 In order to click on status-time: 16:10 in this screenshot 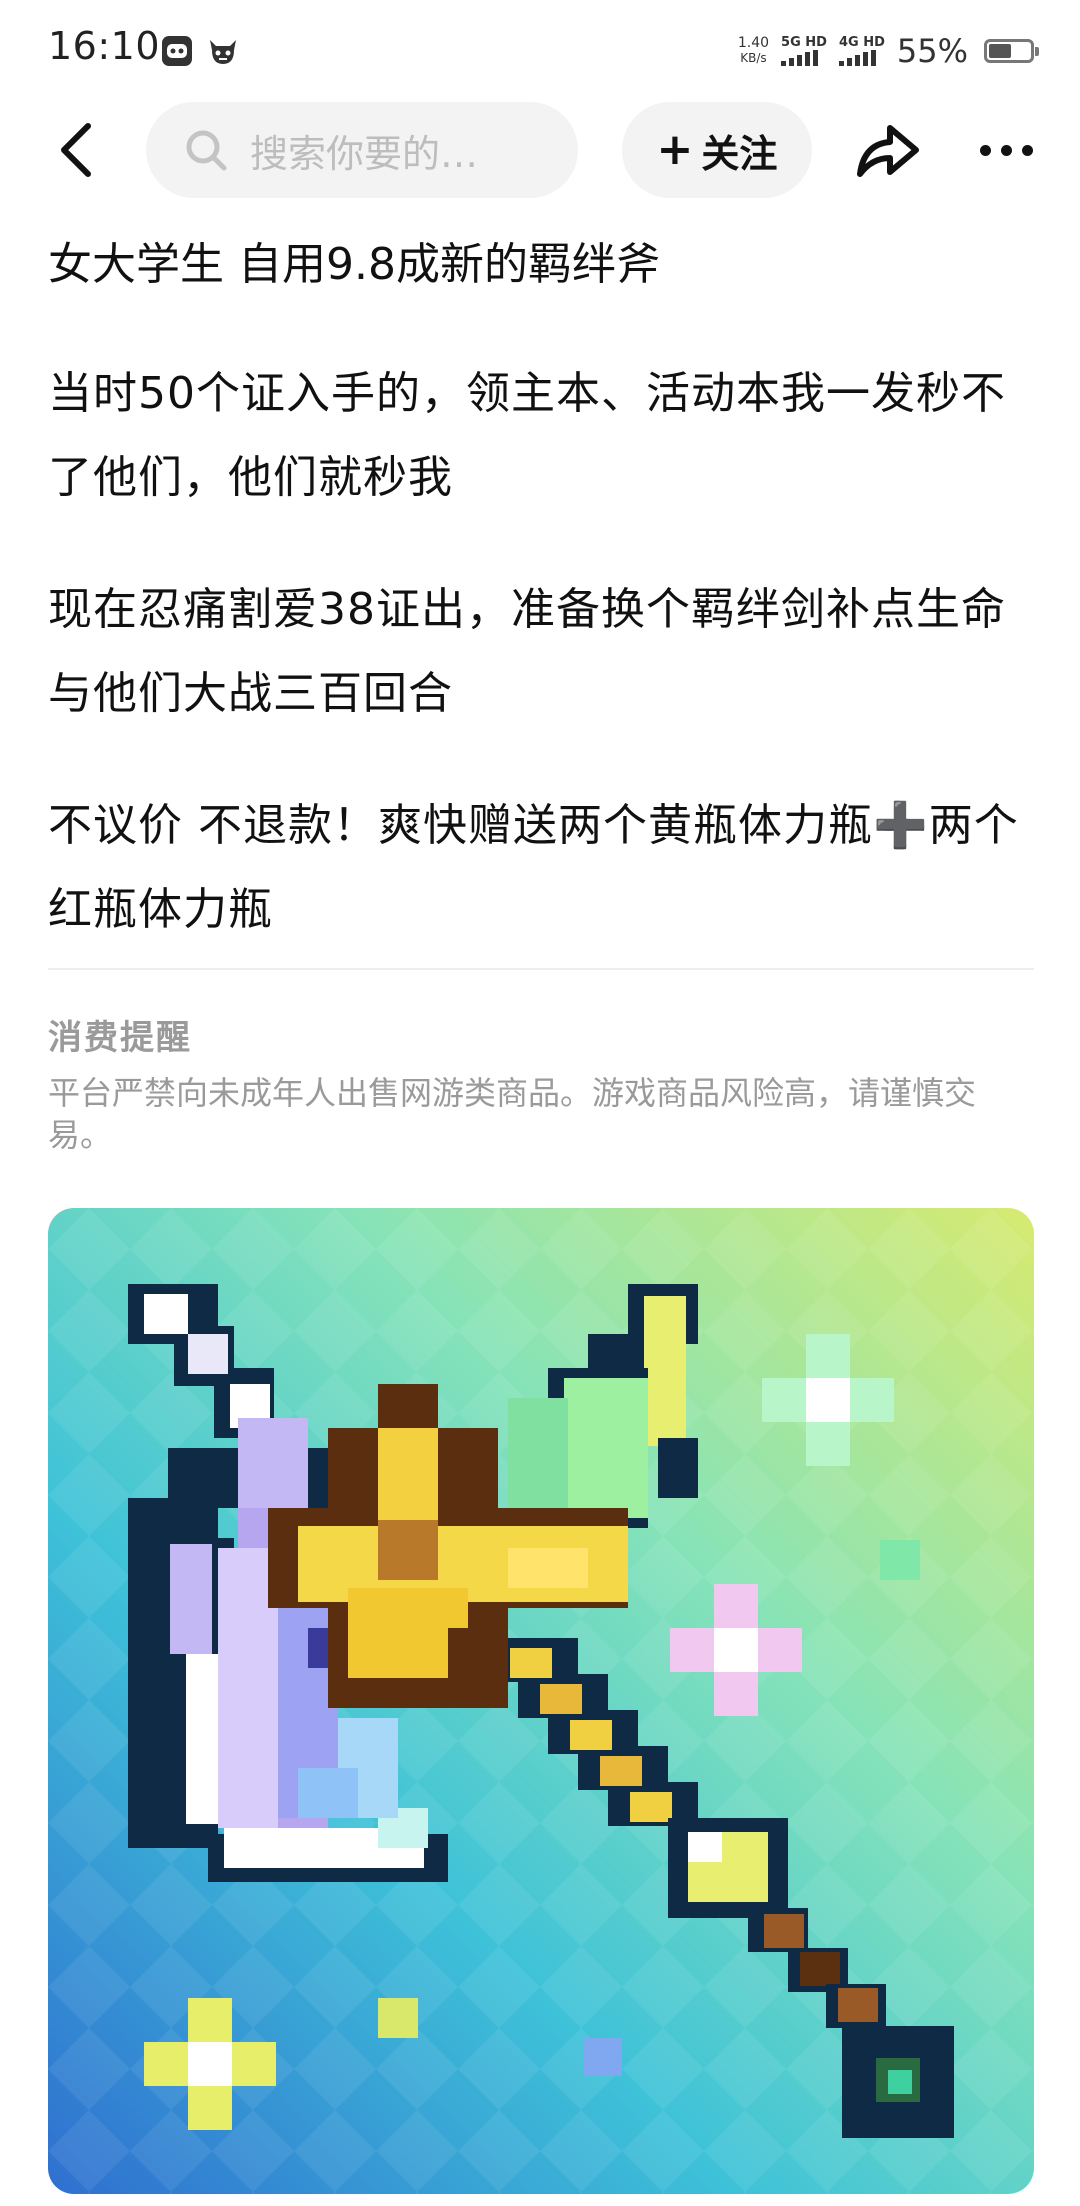, I will do `click(104, 46)`.